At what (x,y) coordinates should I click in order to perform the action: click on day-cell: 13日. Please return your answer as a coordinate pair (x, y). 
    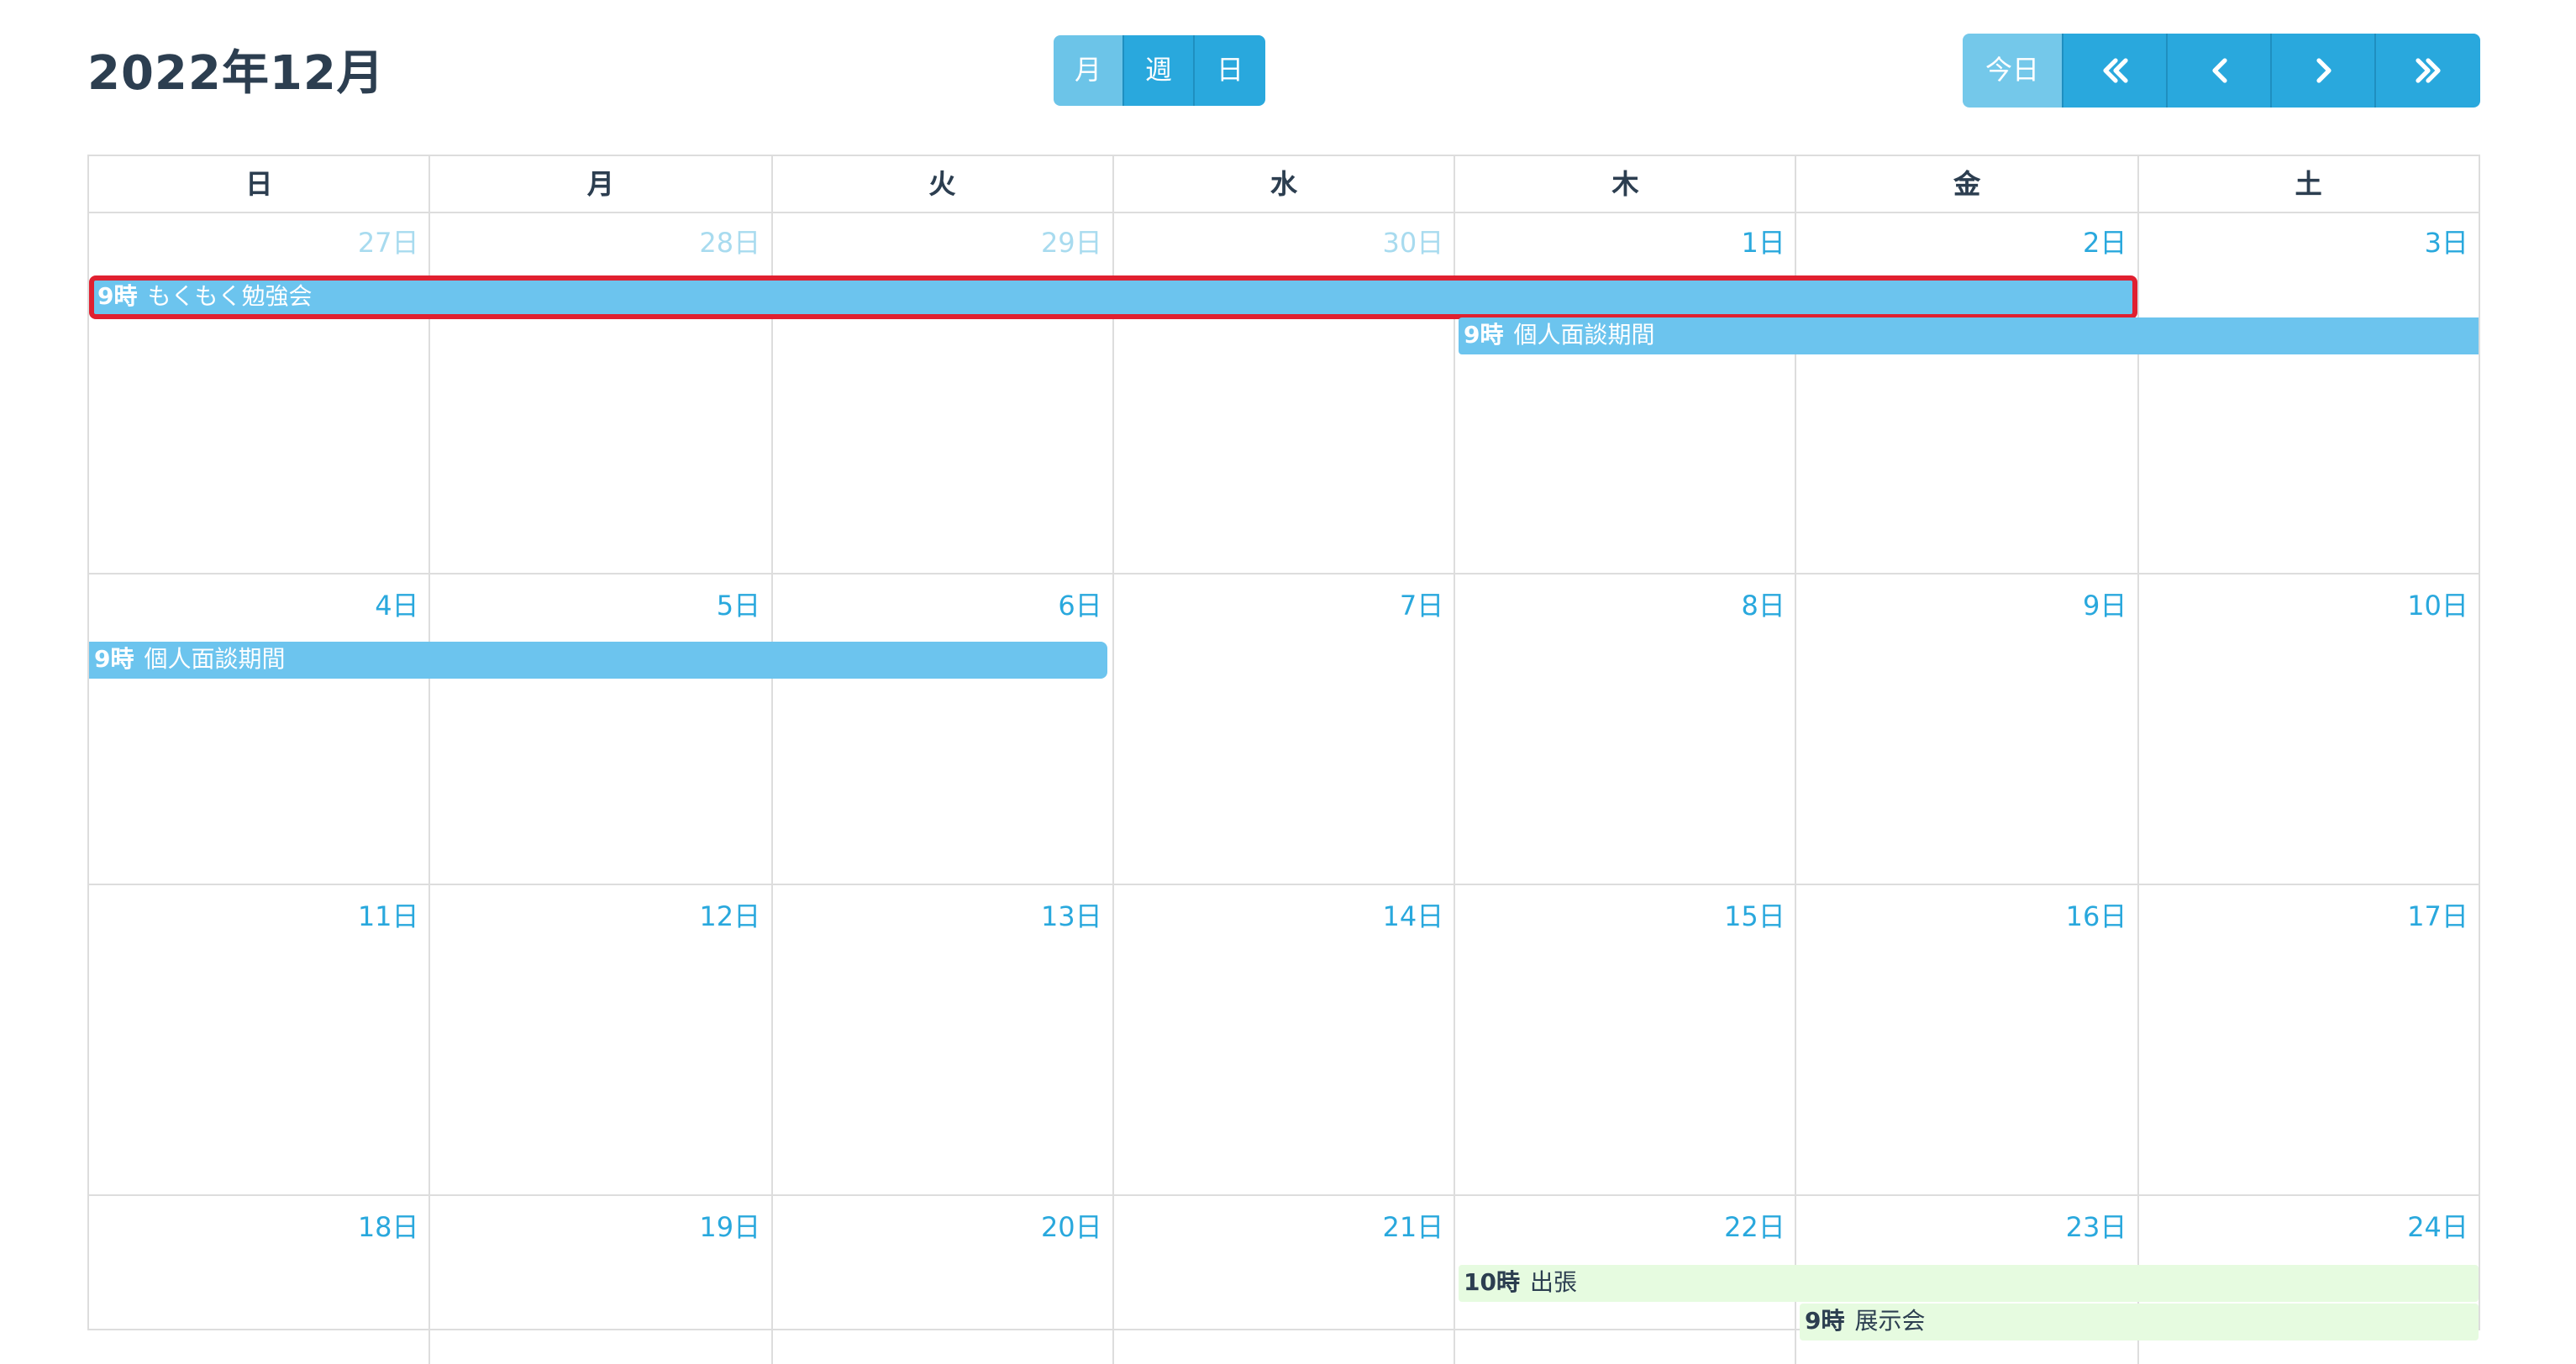
    Looking at the image, I should click on (943, 1040).